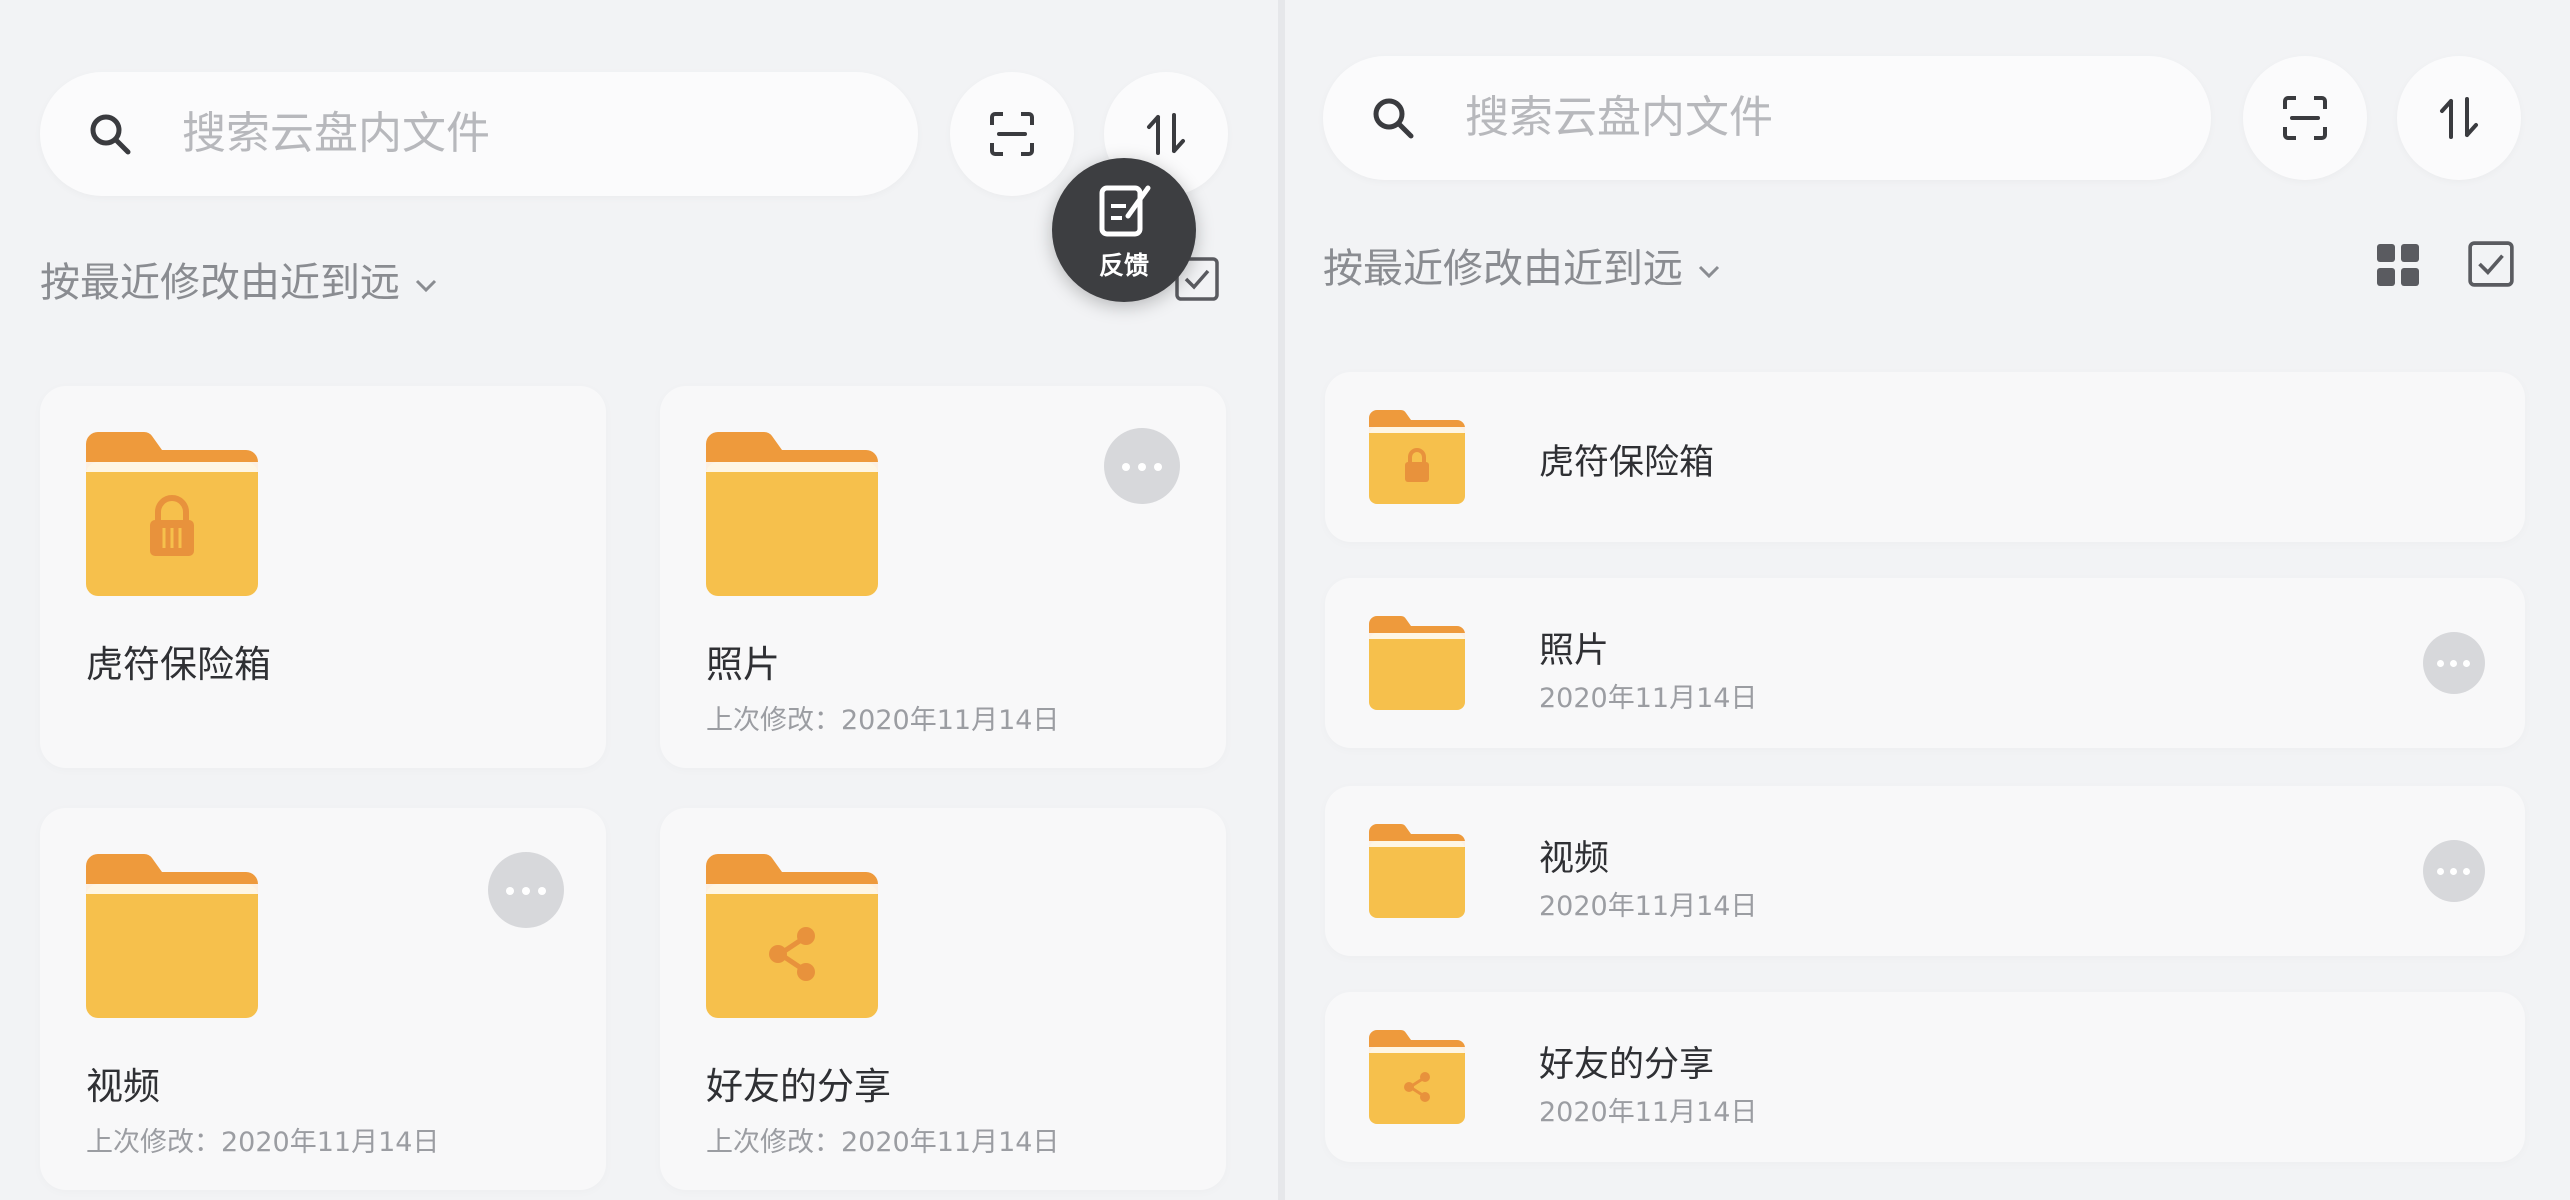 This screenshot has width=2570, height=1200. What do you see at coordinates (1281, 600) in the screenshot?
I see `panel-divider` at bounding box center [1281, 600].